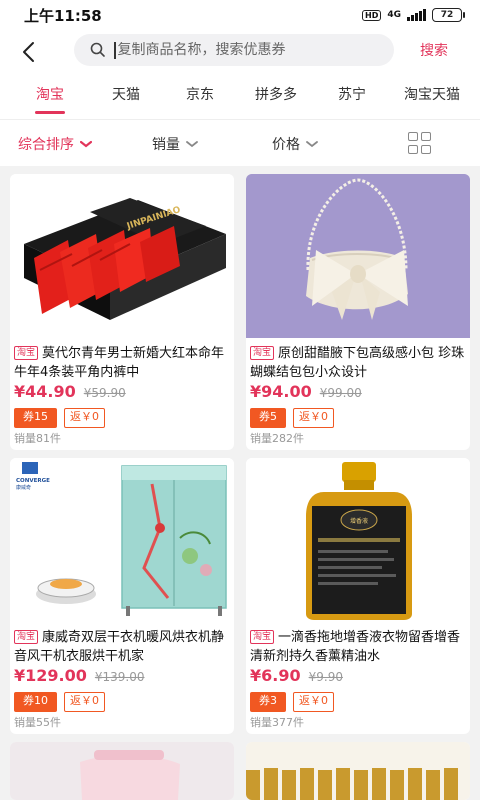 The height and width of the screenshot is (800, 480). I want to click on status-icons: HD 4G 72, so click(413, 15).